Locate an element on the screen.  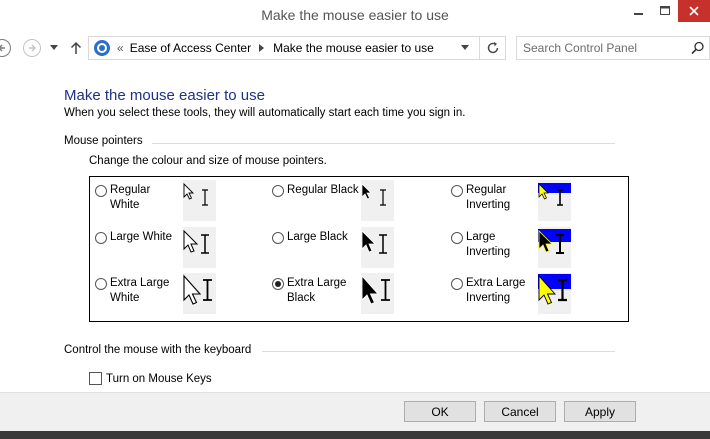
radio-extra-large-white is located at coordinates (101, 284).